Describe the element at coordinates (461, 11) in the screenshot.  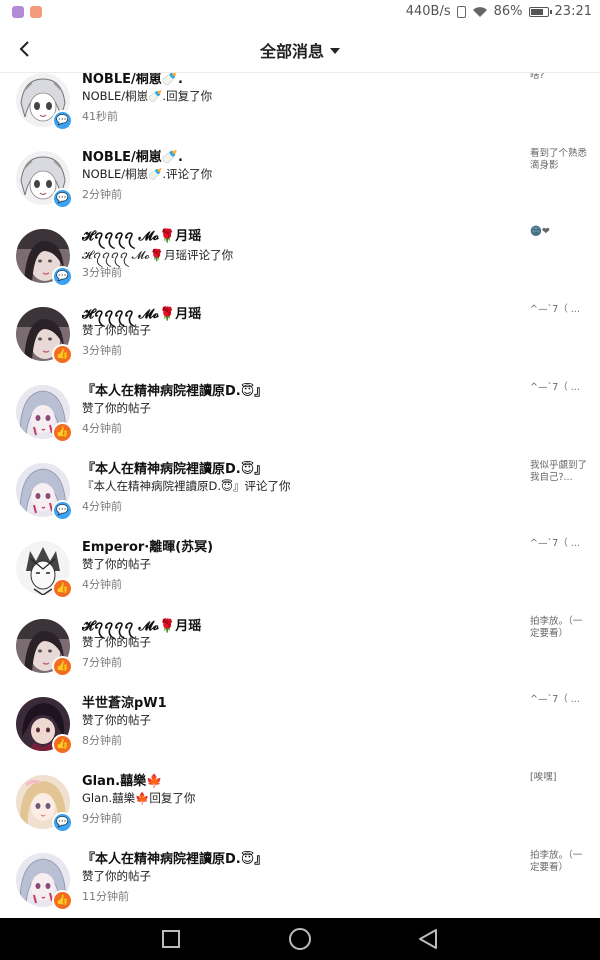
I see `vibrate-icon` at that location.